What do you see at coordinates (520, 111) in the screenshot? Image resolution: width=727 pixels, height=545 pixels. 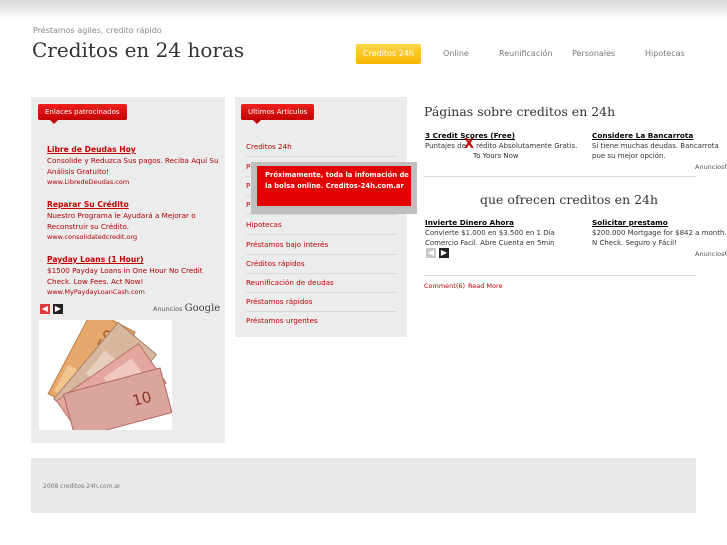 I see `section-title-pages: Páginas sobre creditos en 24h` at bounding box center [520, 111].